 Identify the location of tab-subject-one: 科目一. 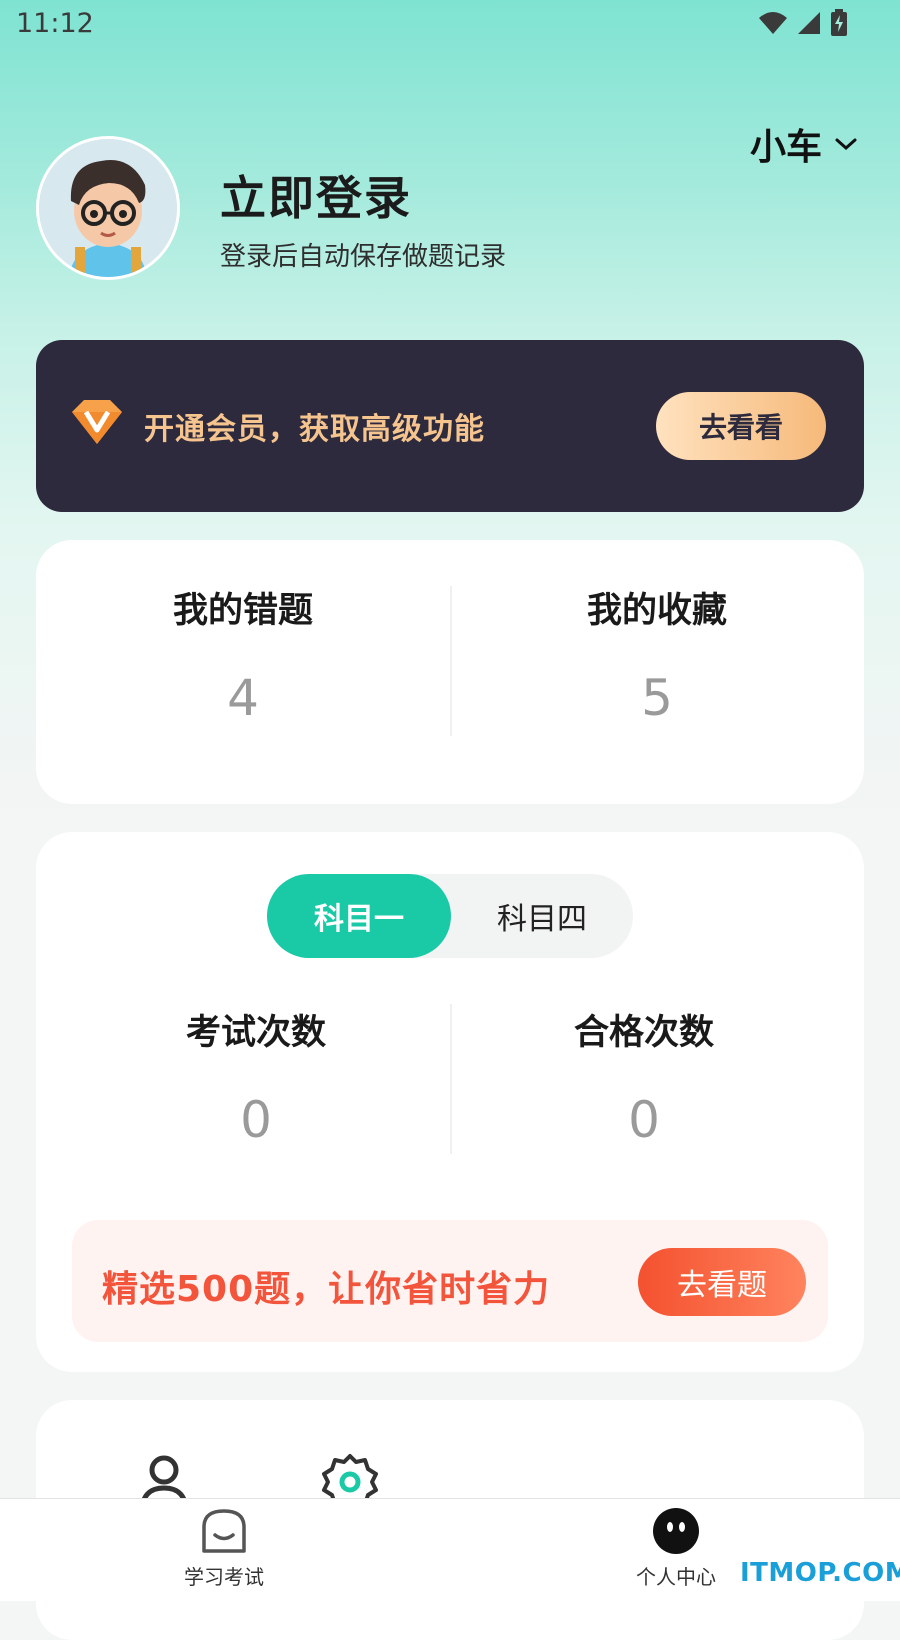
(359, 916).